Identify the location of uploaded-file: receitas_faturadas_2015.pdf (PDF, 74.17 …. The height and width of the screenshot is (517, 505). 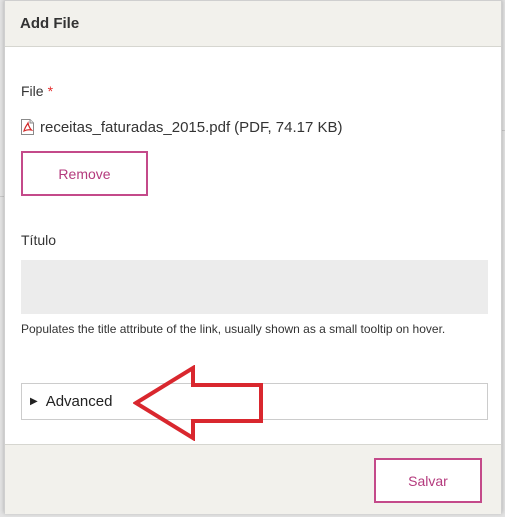
(182, 127).